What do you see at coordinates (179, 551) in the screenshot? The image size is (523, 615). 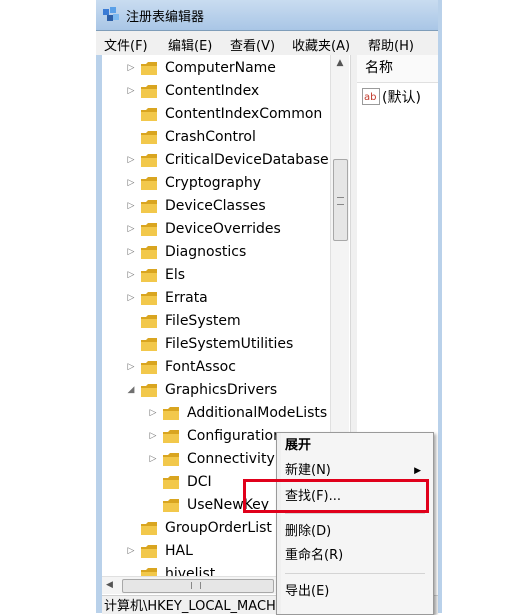 I see `tree-item-label: HAL` at bounding box center [179, 551].